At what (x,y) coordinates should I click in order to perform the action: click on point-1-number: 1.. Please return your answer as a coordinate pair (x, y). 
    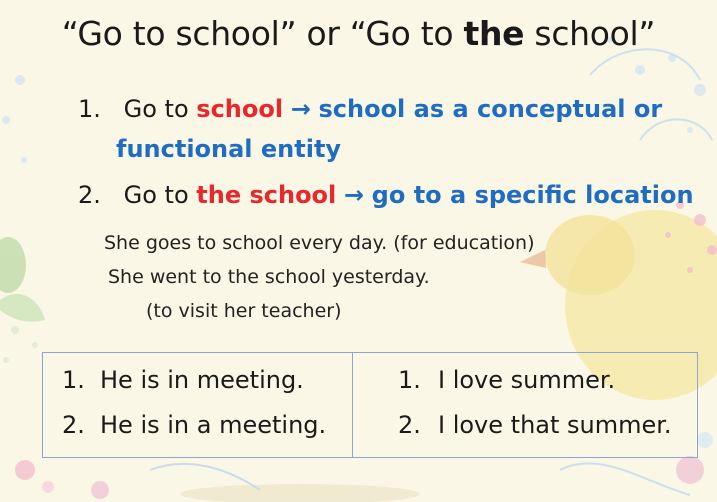
    Looking at the image, I should click on (89, 109).